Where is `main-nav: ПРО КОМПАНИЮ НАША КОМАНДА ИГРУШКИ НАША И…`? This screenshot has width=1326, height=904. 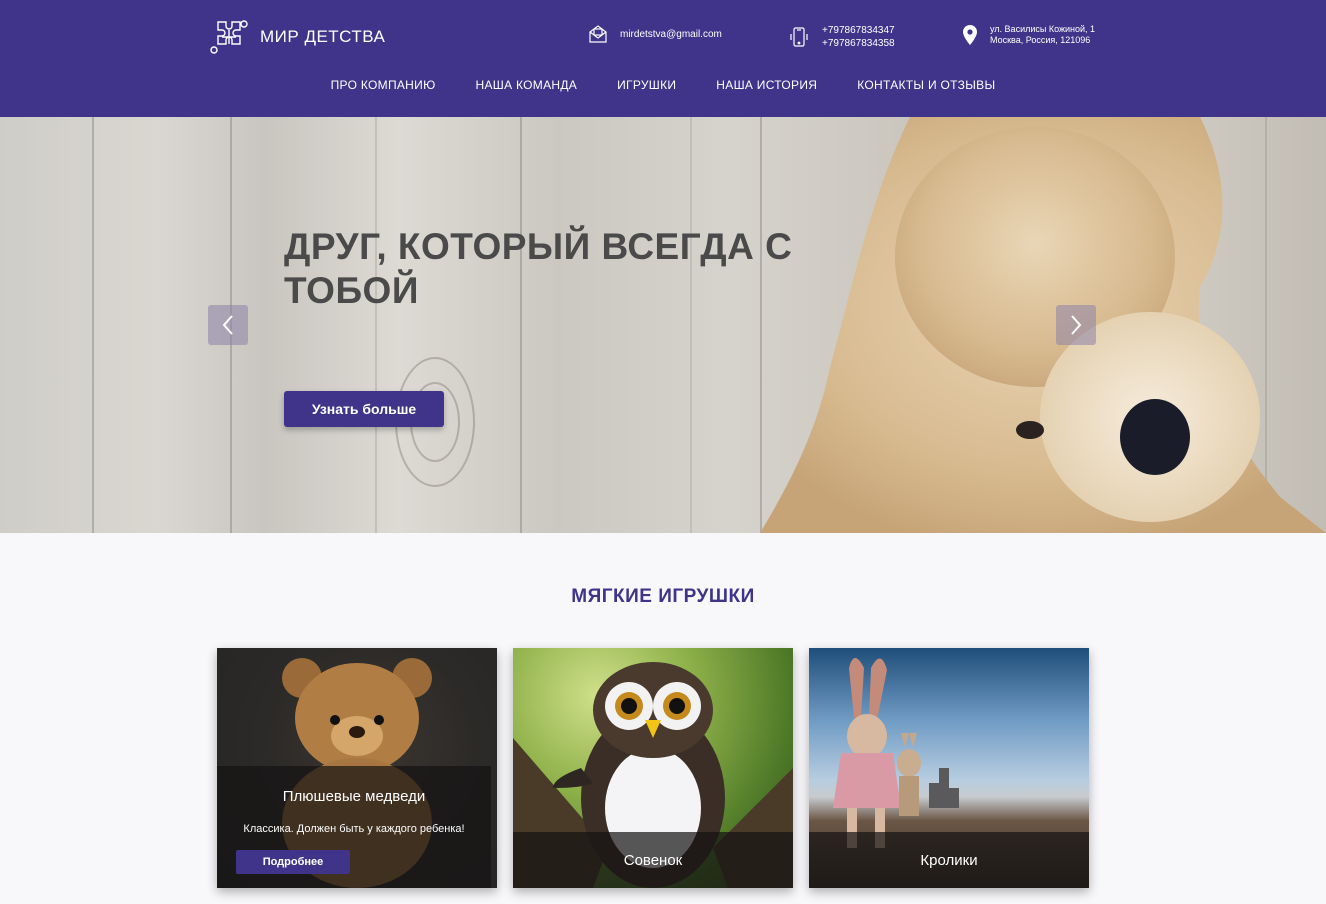 main-nav: ПРО КОМПАНИЮ НАША КОМАНДА ИГРУШКИ НАША И… is located at coordinates (663, 85).